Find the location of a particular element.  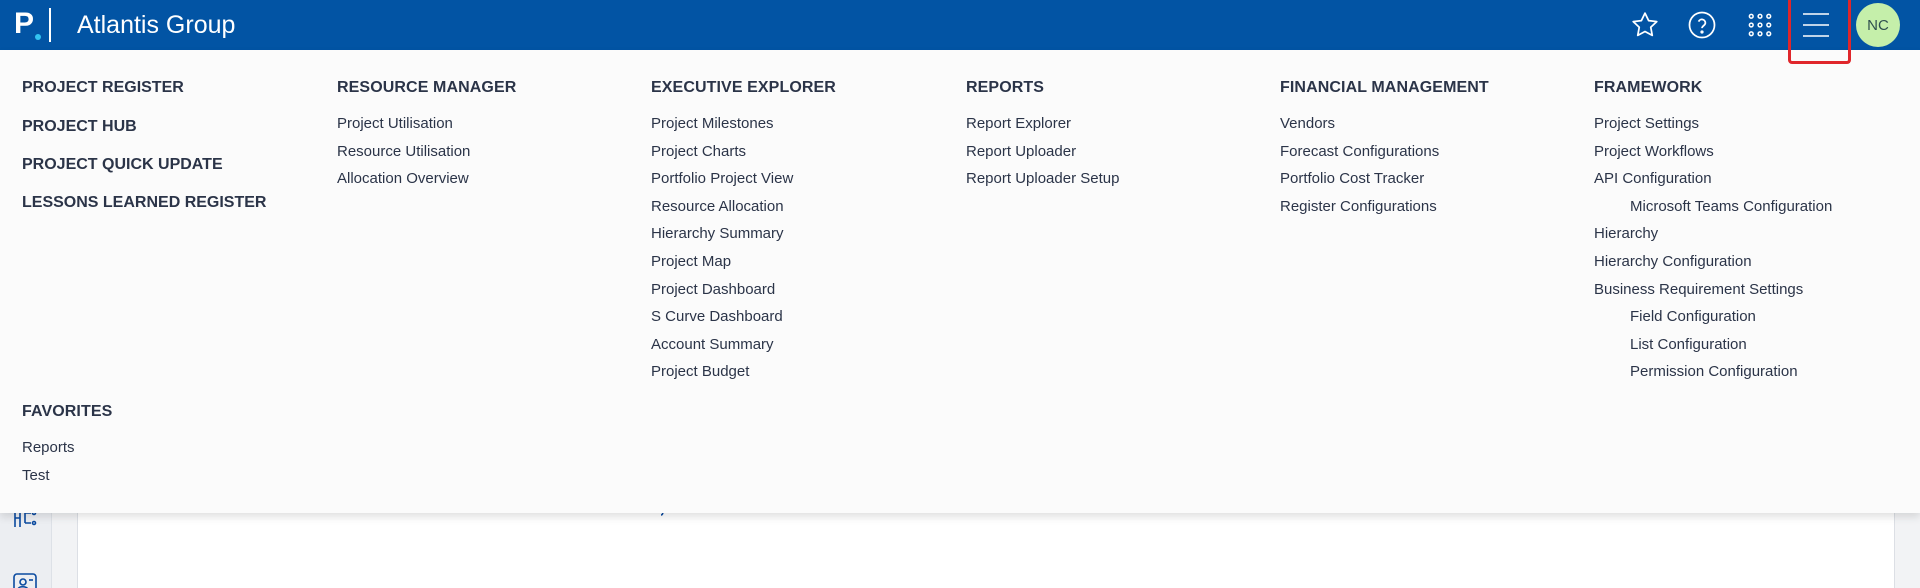

menu-heading-reports: REPORTS is located at coordinates (1042, 88).